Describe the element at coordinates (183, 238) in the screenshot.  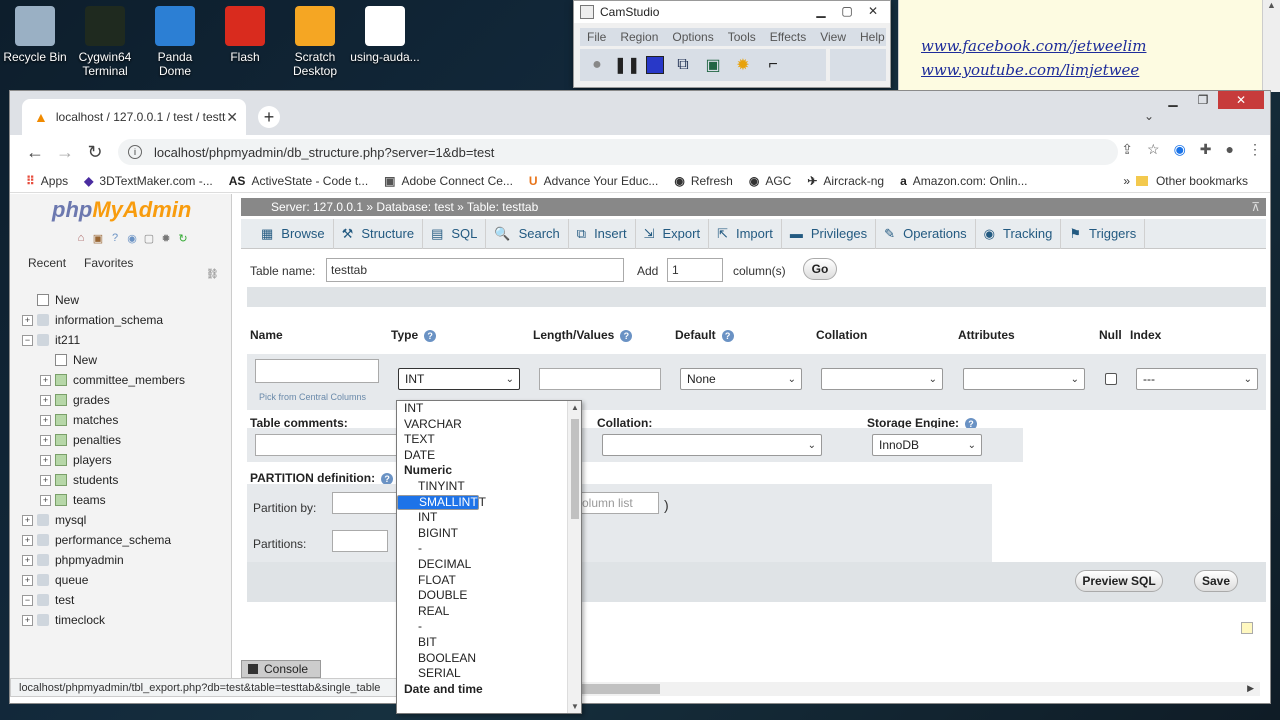
I see `reload-nav-icon: ↻` at that location.